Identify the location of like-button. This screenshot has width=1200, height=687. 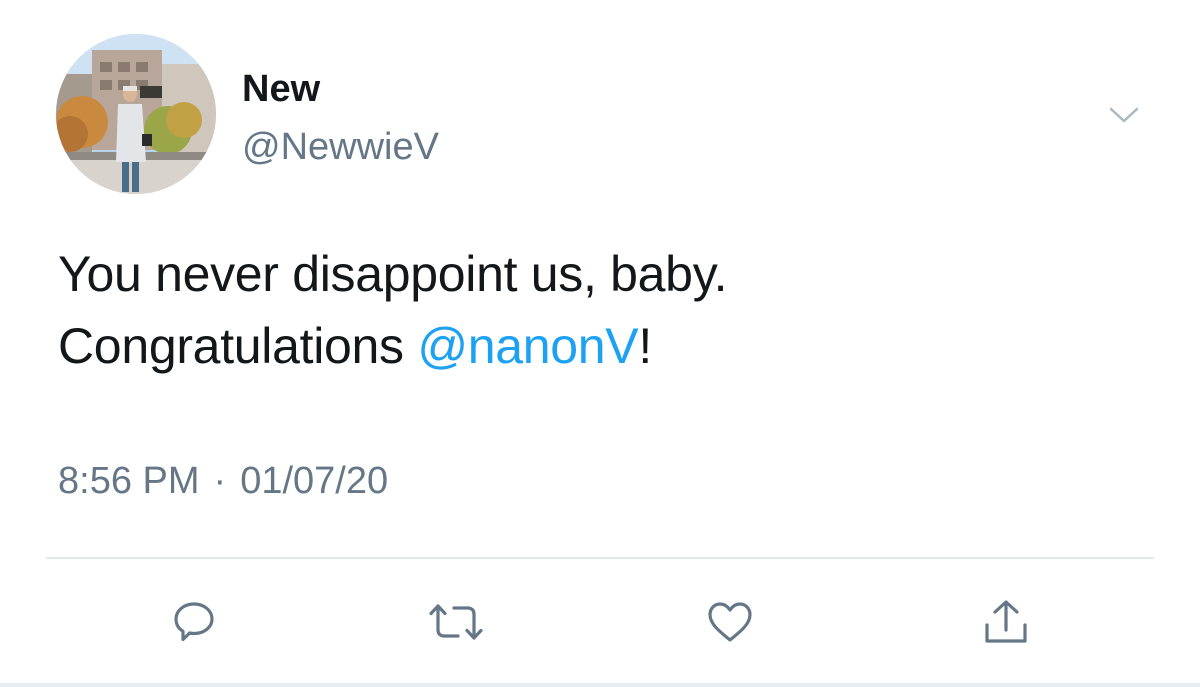
(730, 622).